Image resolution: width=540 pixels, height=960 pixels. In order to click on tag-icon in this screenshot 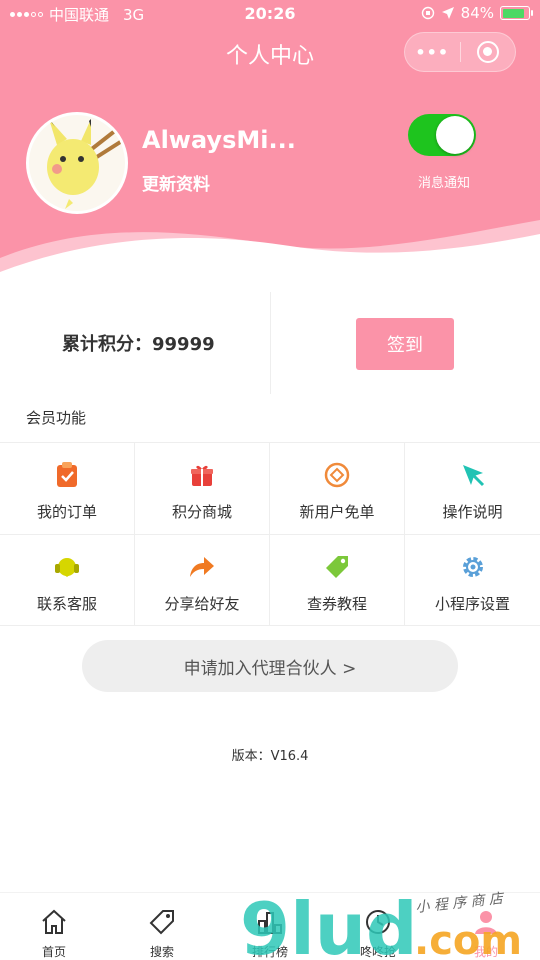, I will do `click(337, 567)`.